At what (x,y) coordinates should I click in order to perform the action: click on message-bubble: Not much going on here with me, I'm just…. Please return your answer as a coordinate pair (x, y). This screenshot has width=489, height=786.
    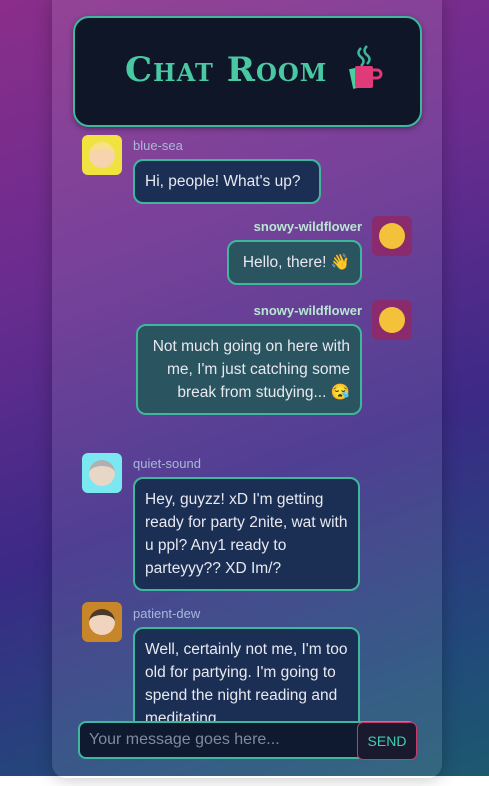
    Looking at the image, I should click on (249, 369).